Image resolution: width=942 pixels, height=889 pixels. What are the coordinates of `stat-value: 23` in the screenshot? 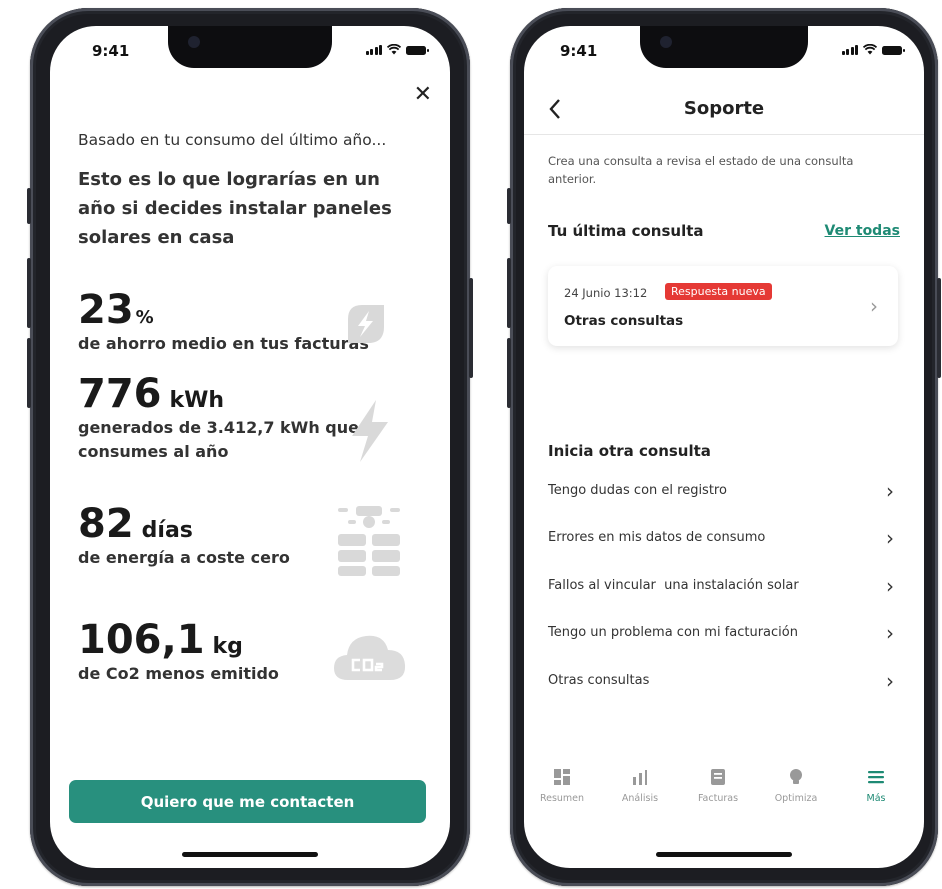 It's located at (106, 310).